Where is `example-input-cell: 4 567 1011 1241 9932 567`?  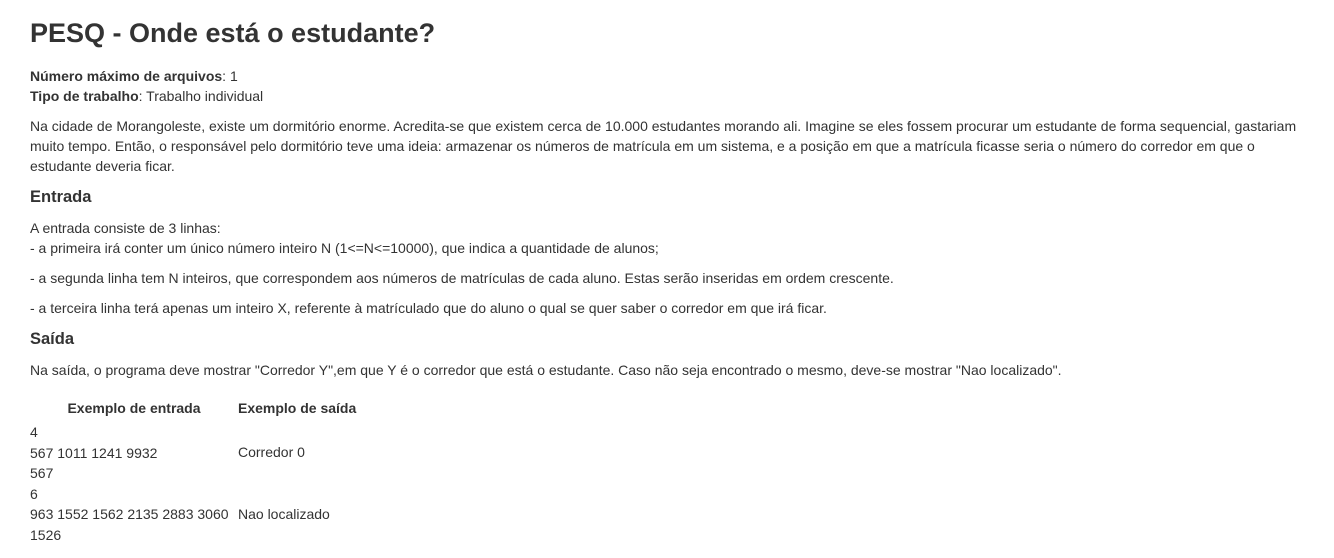
example-input-cell: 4 567 1011 1241 9932 567 is located at coordinates (134, 453).